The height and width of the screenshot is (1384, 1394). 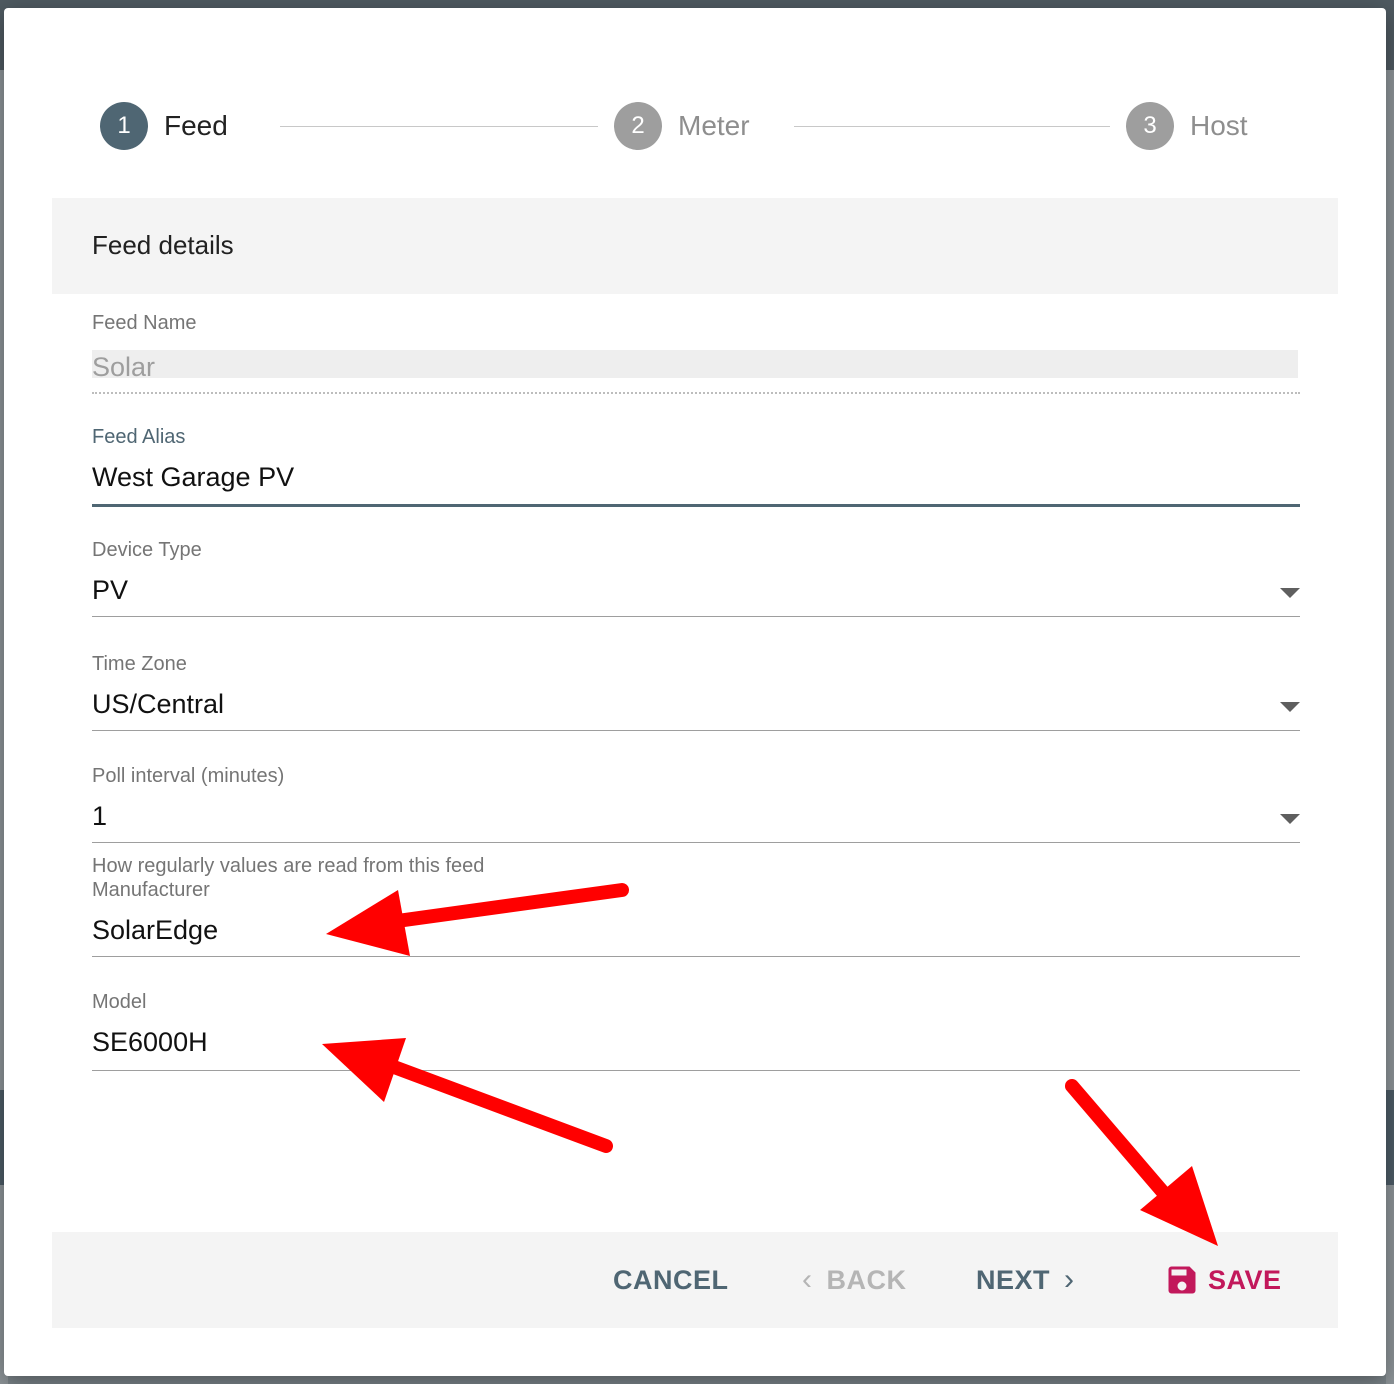 I want to click on next-label: NEXT, so click(x=1013, y=1279).